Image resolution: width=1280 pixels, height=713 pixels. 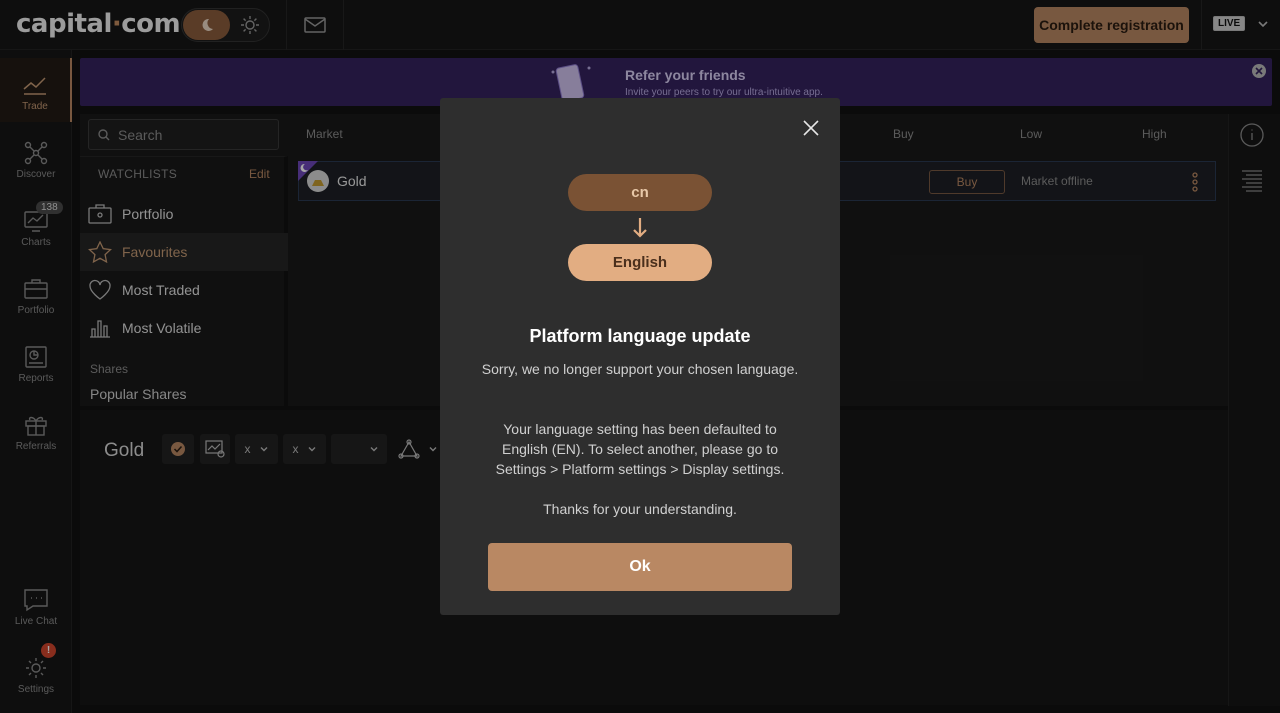 What do you see at coordinates (640, 509) in the screenshot?
I see `dialog-message-3: Thanks for your understanding.` at bounding box center [640, 509].